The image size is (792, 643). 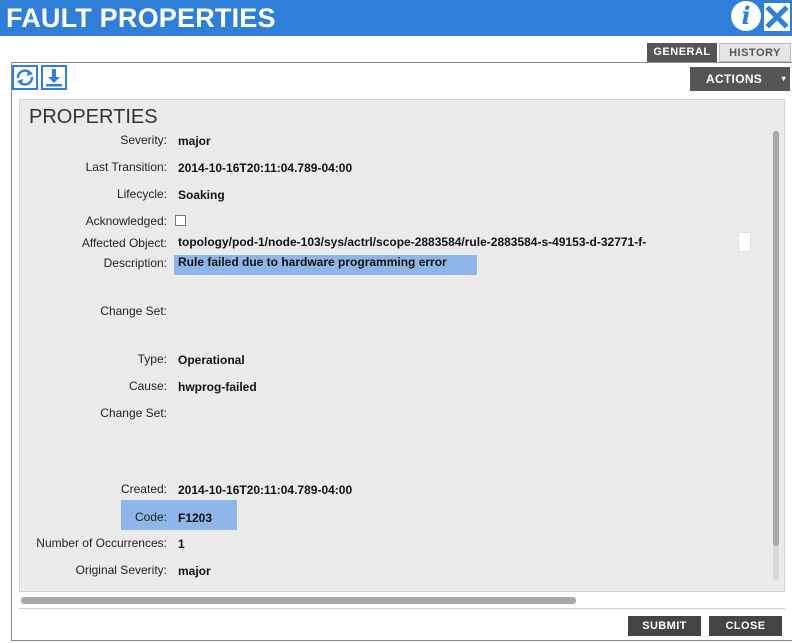 What do you see at coordinates (180, 220) in the screenshot?
I see `acknowledged-checkbox` at bounding box center [180, 220].